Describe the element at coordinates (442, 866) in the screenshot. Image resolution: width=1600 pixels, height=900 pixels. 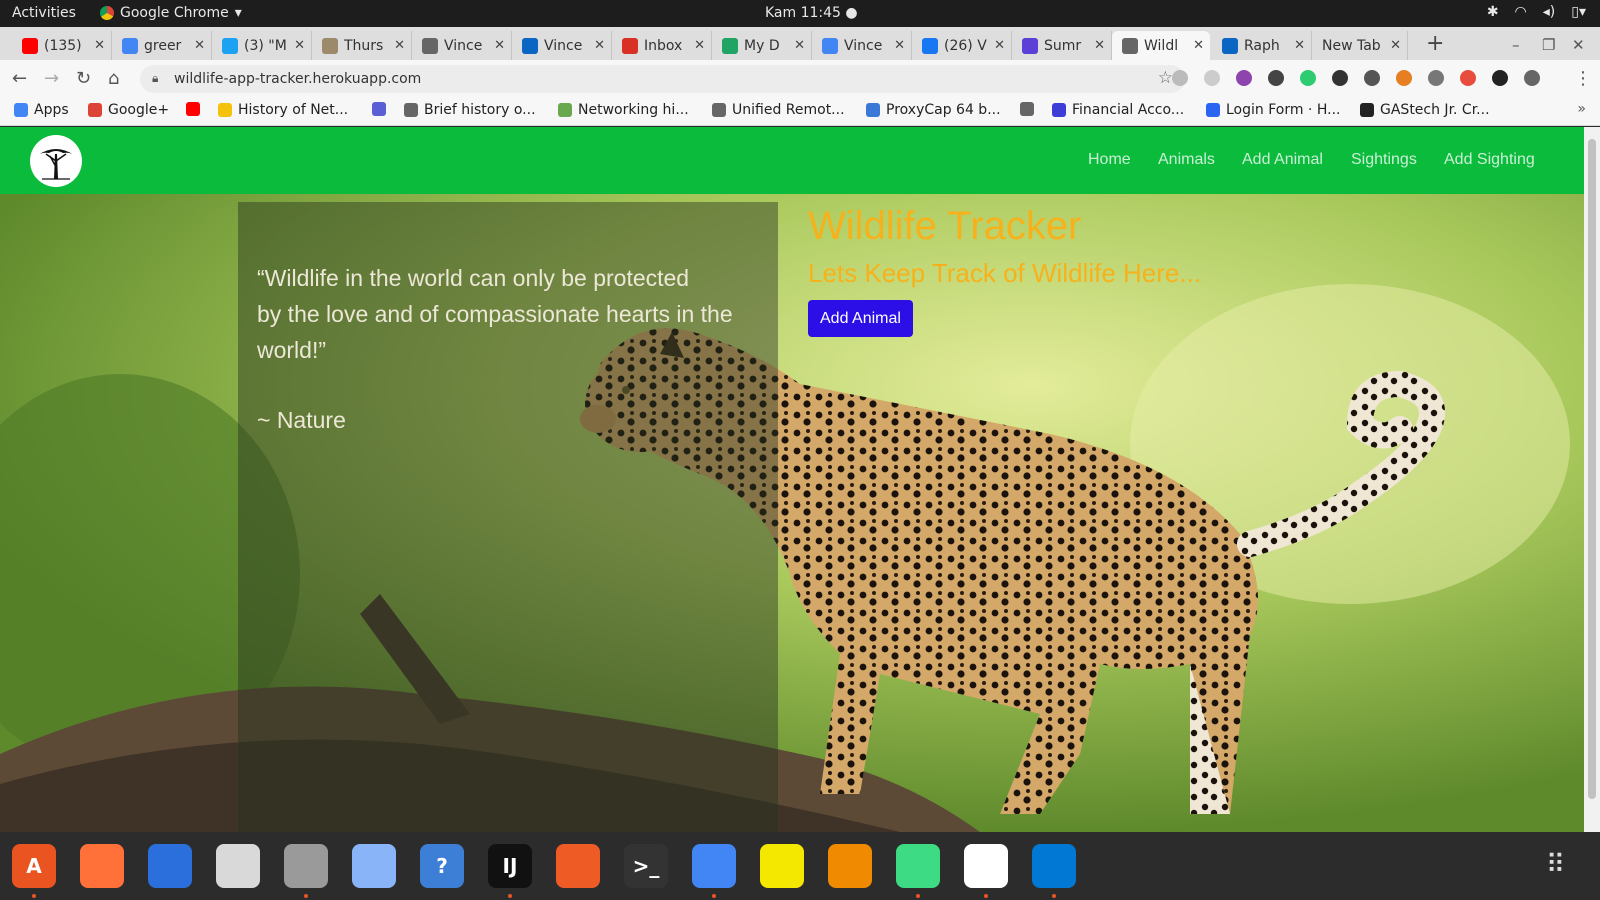
I see `help-icon: ?` at that location.